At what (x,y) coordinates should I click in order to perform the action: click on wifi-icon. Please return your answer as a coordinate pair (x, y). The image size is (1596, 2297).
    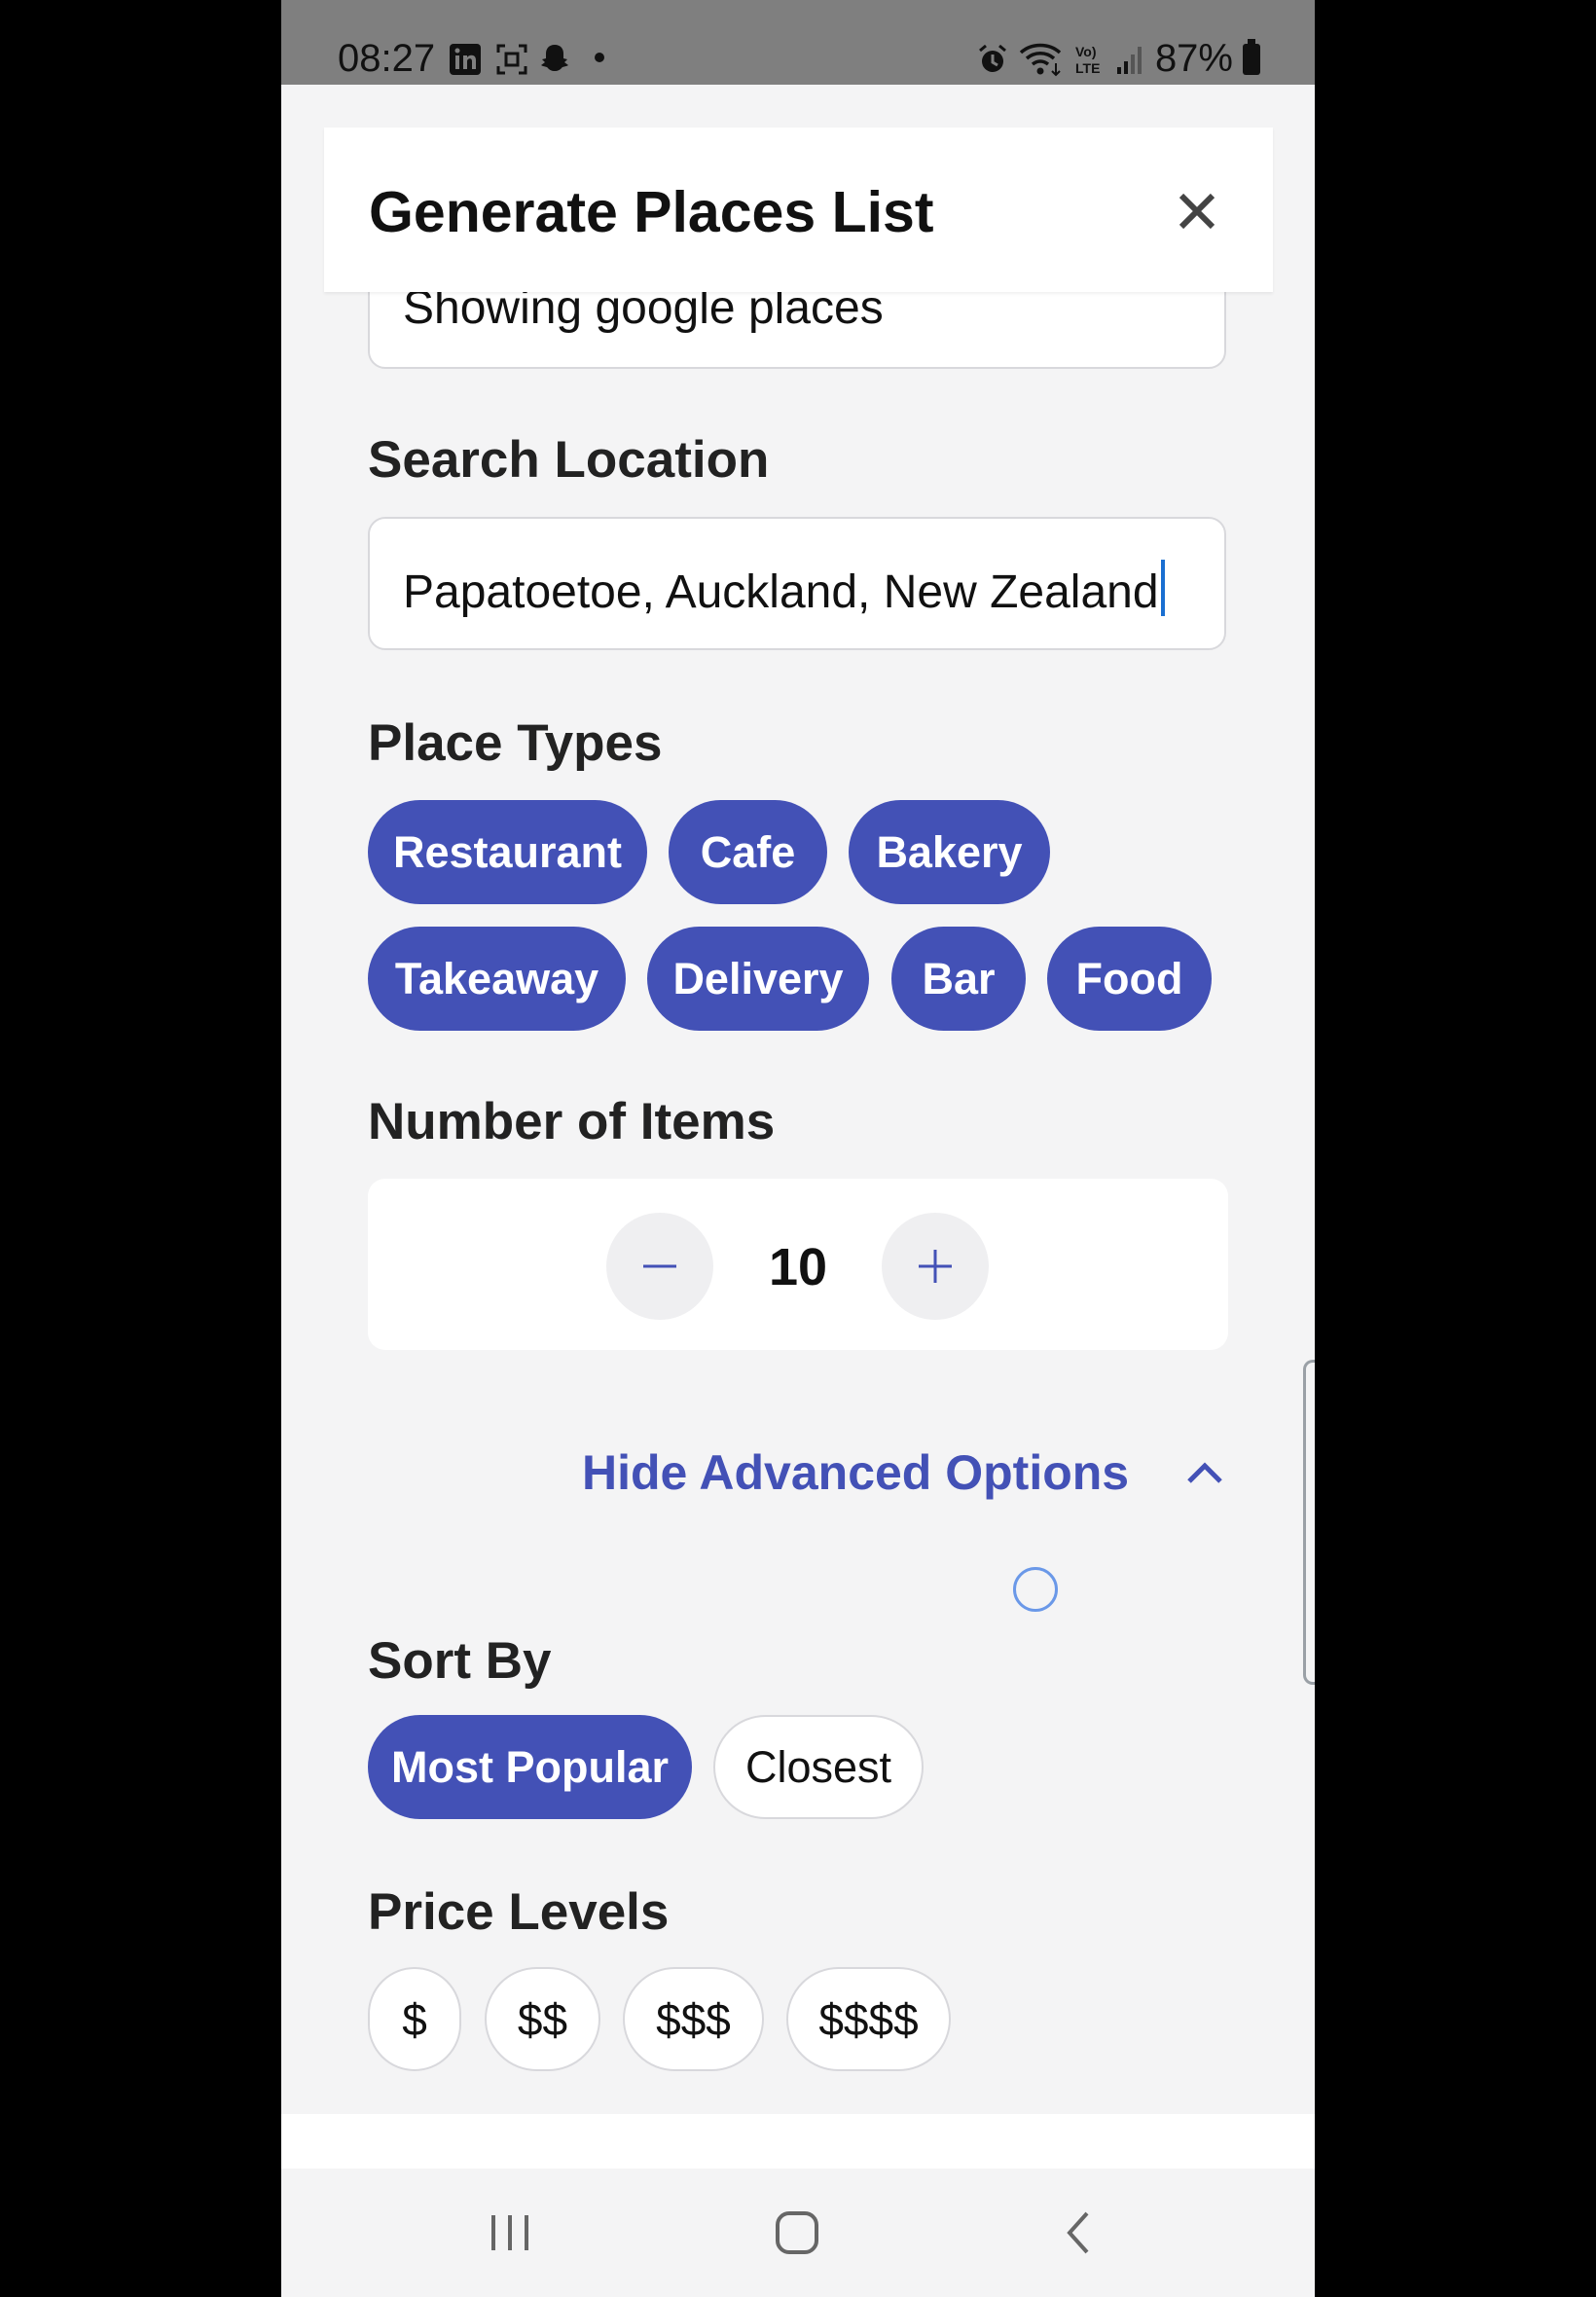
    Looking at the image, I should click on (1040, 59).